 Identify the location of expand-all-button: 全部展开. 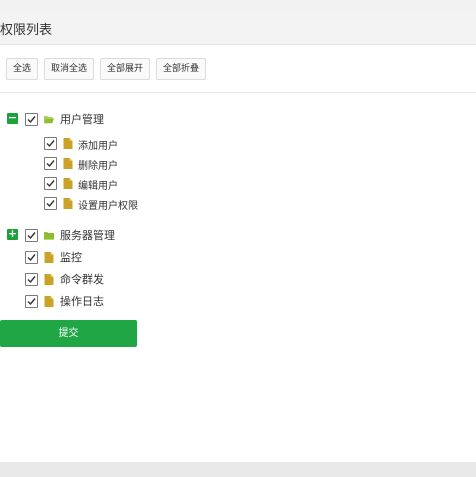
(125, 69).